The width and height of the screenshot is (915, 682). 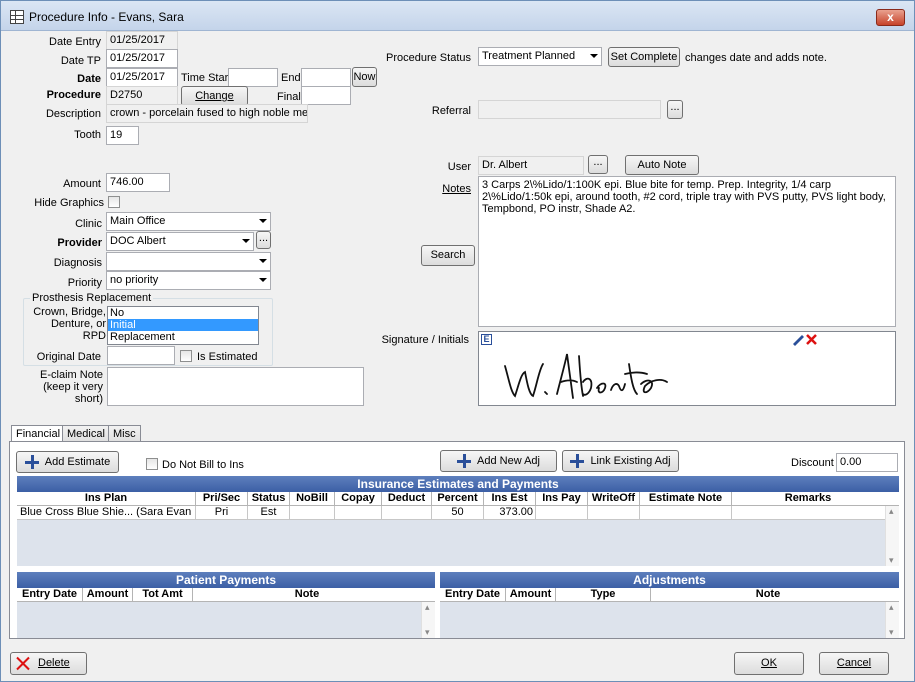 What do you see at coordinates (69, 203) in the screenshot?
I see `hide-graphics-label: Hide Graphics` at bounding box center [69, 203].